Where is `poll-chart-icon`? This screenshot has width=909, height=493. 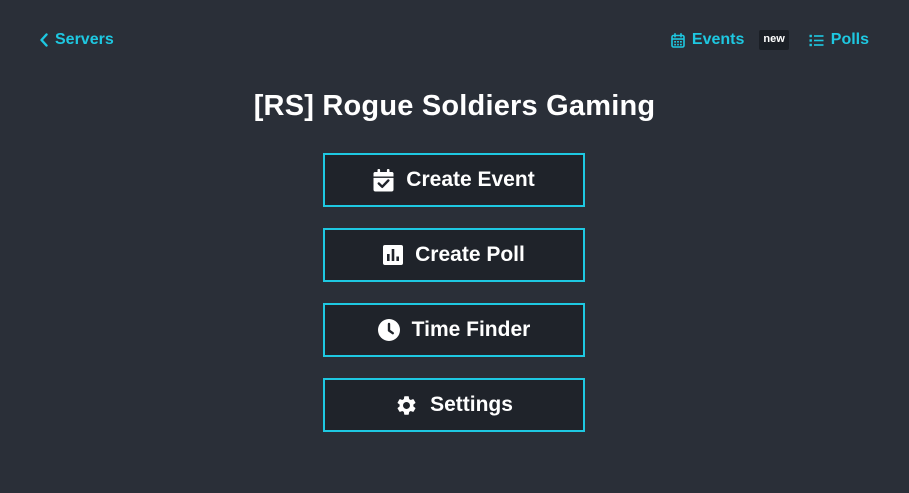
poll-chart-icon is located at coordinates (393, 255).